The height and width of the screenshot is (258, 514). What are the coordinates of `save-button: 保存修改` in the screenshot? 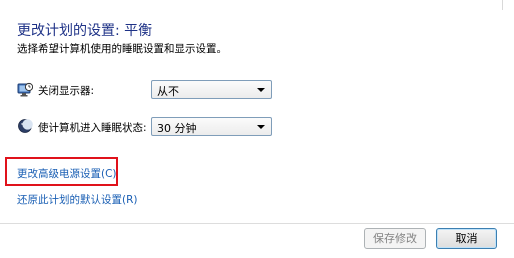 It's located at (395, 238).